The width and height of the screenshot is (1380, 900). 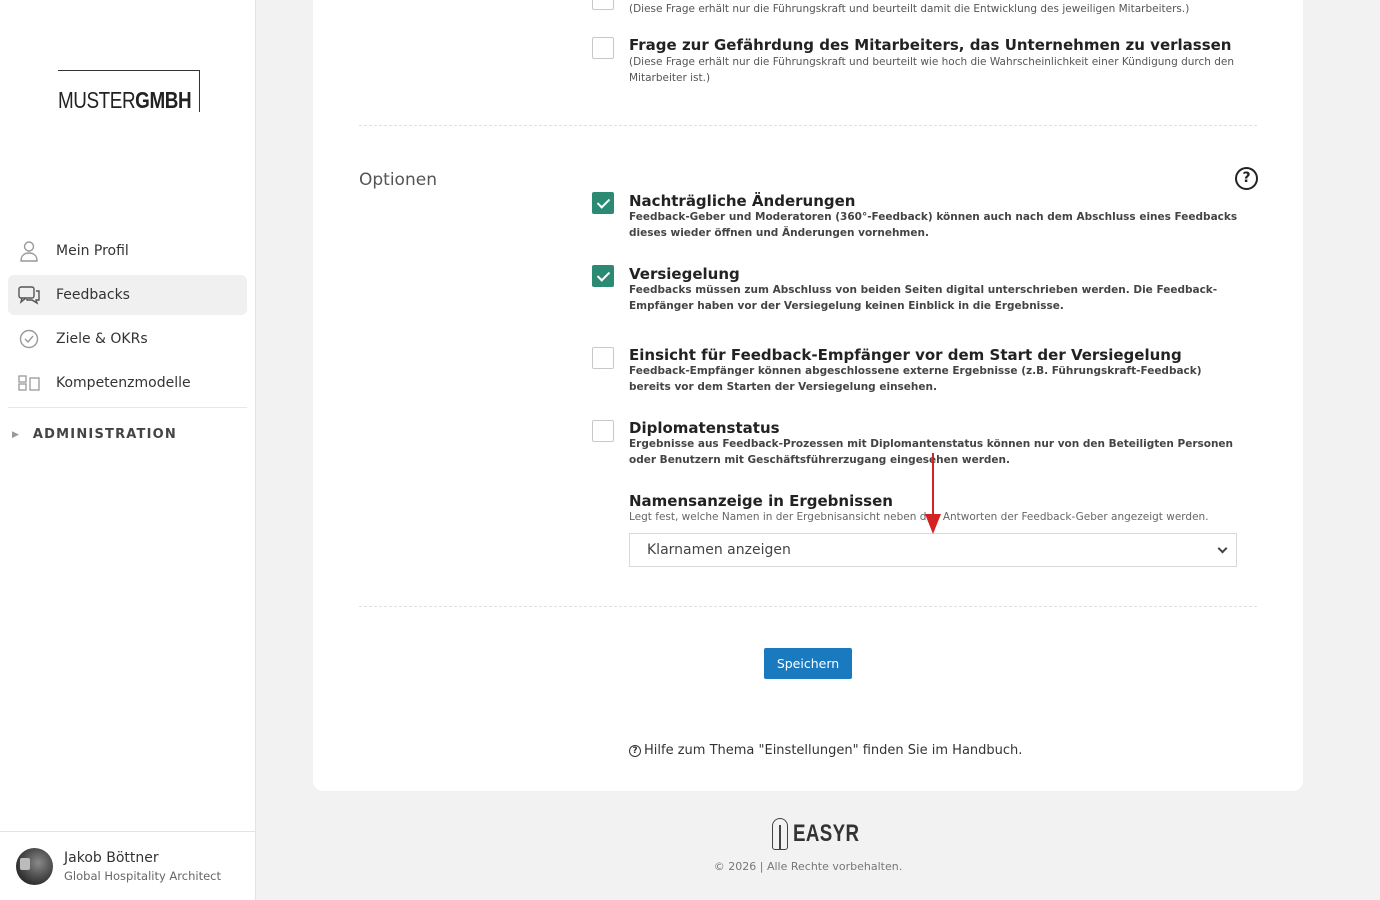 What do you see at coordinates (163, 100) in the screenshot?
I see `logo-text-bold: GMBH` at bounding box center [163, 100].